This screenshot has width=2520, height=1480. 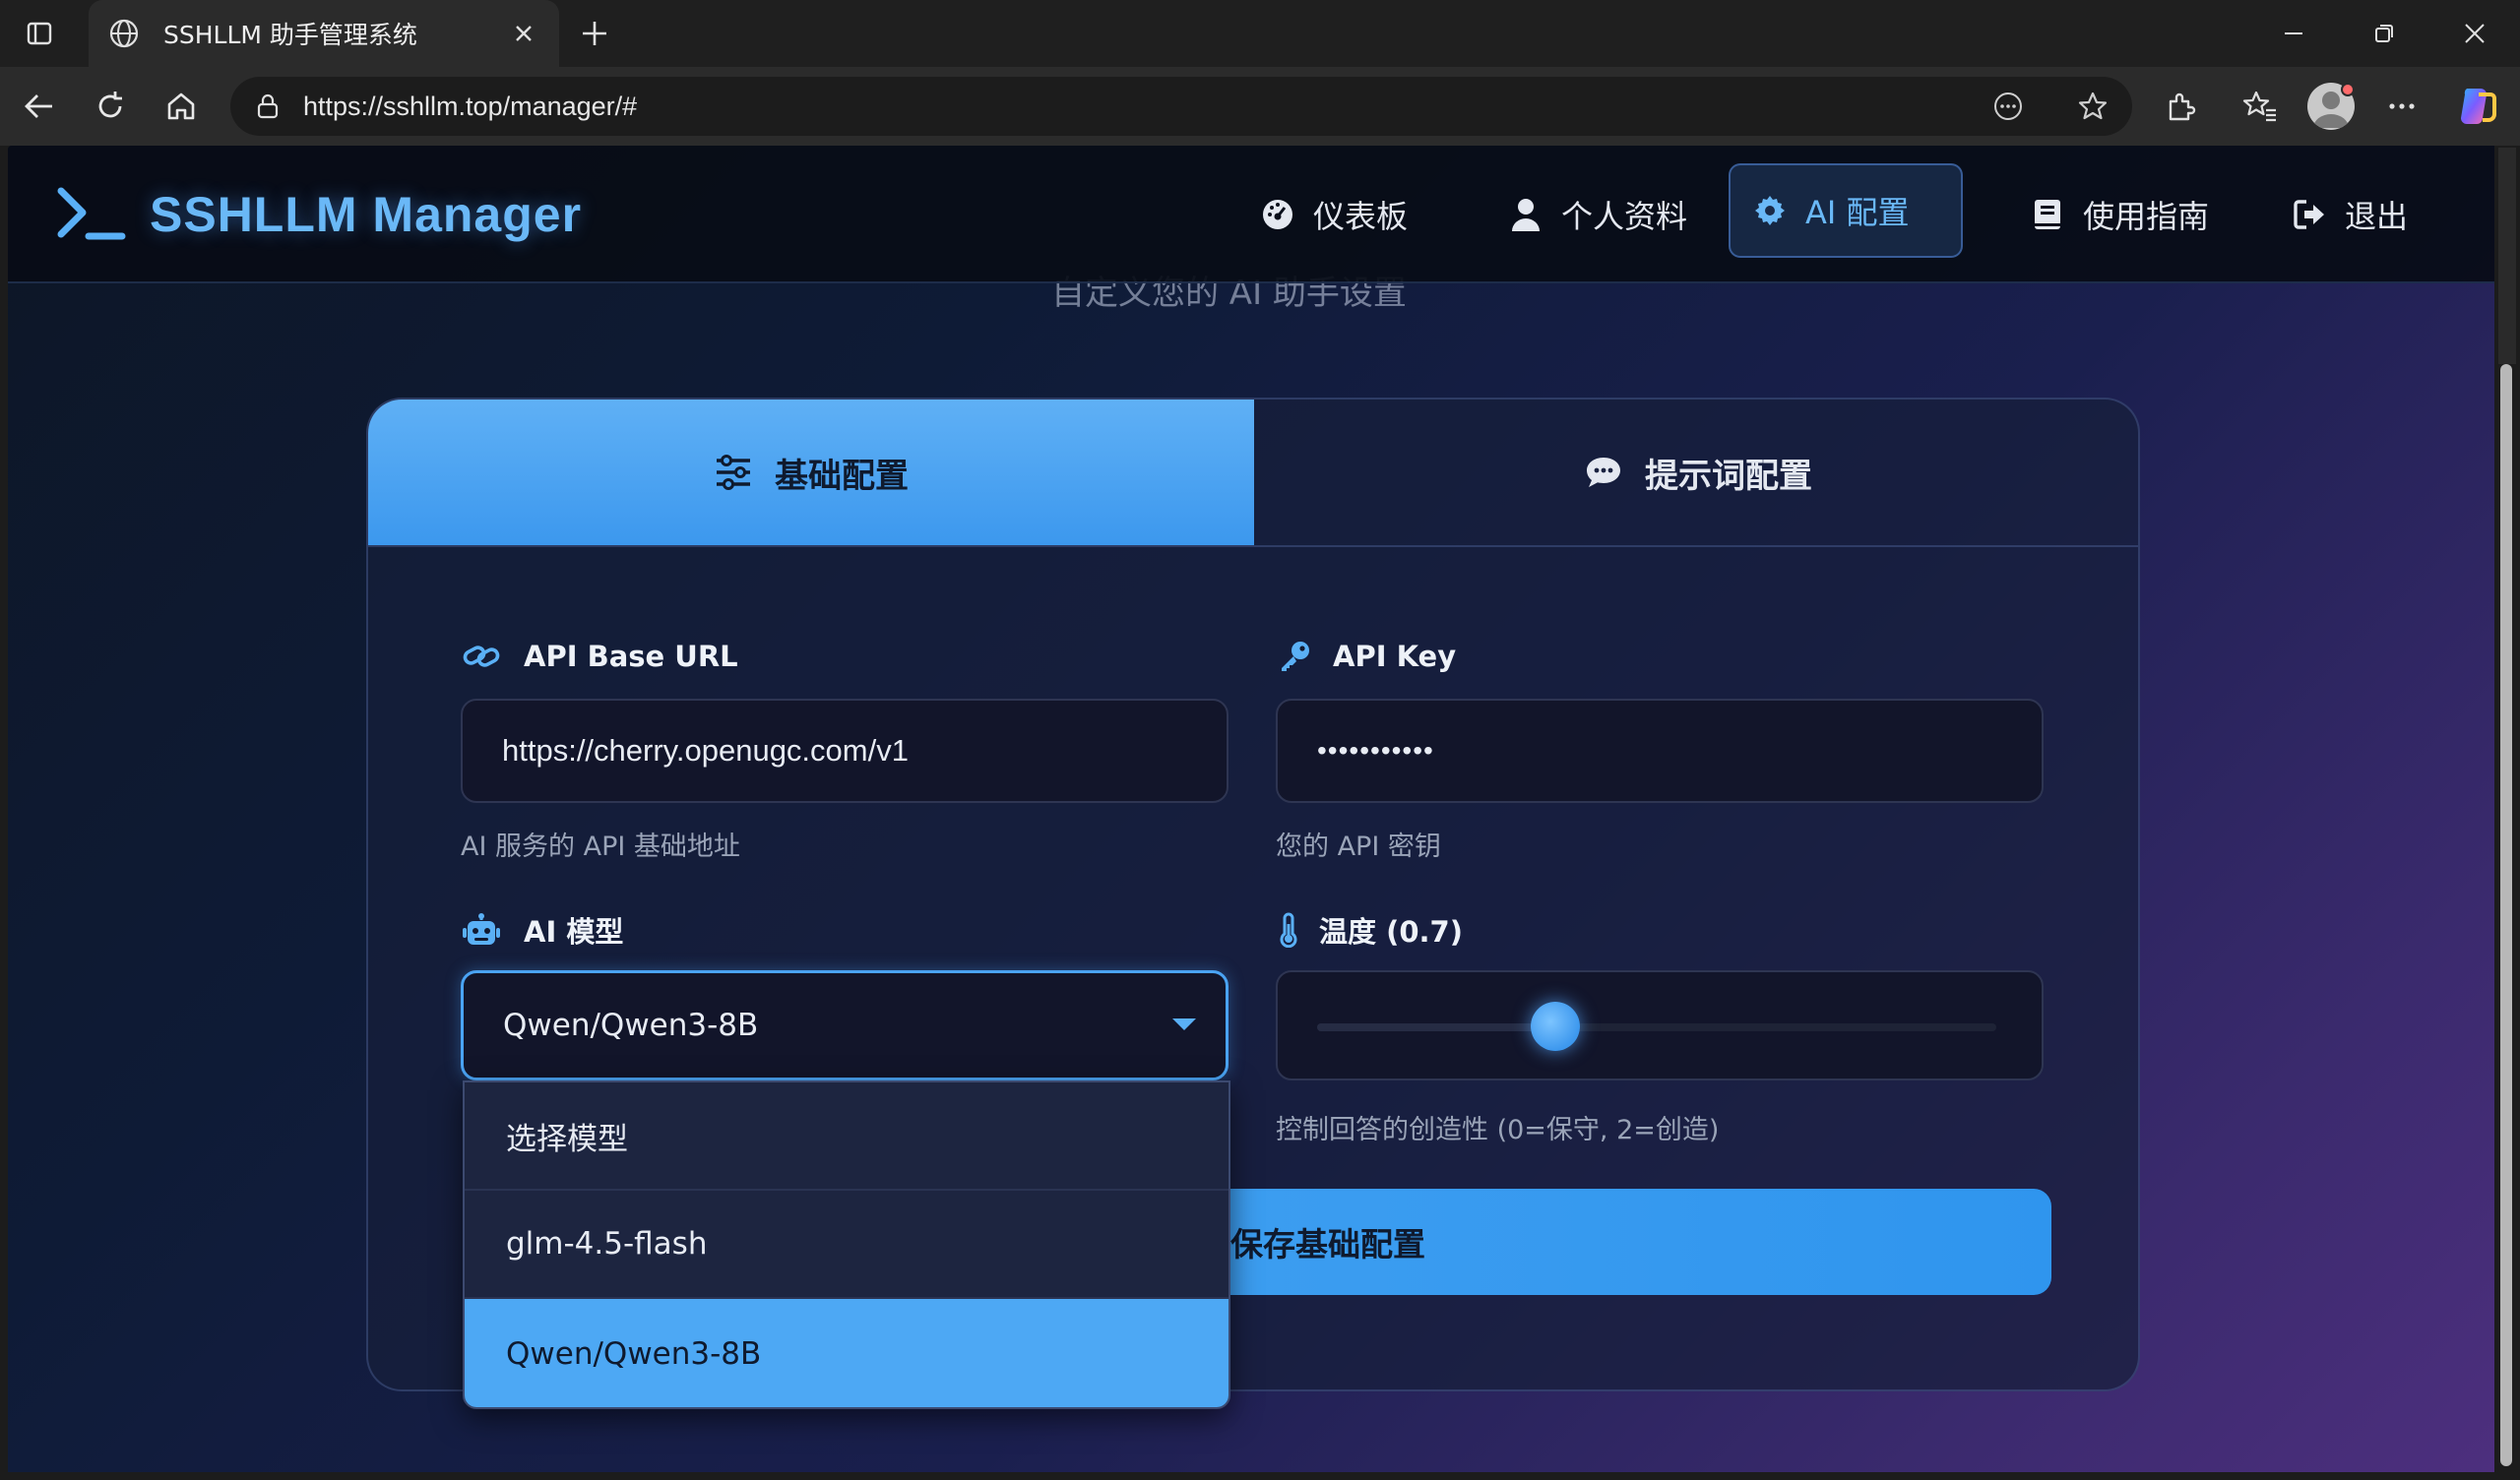 I want to click on temperature-slider-fill, so click(x=1436, y=1027).